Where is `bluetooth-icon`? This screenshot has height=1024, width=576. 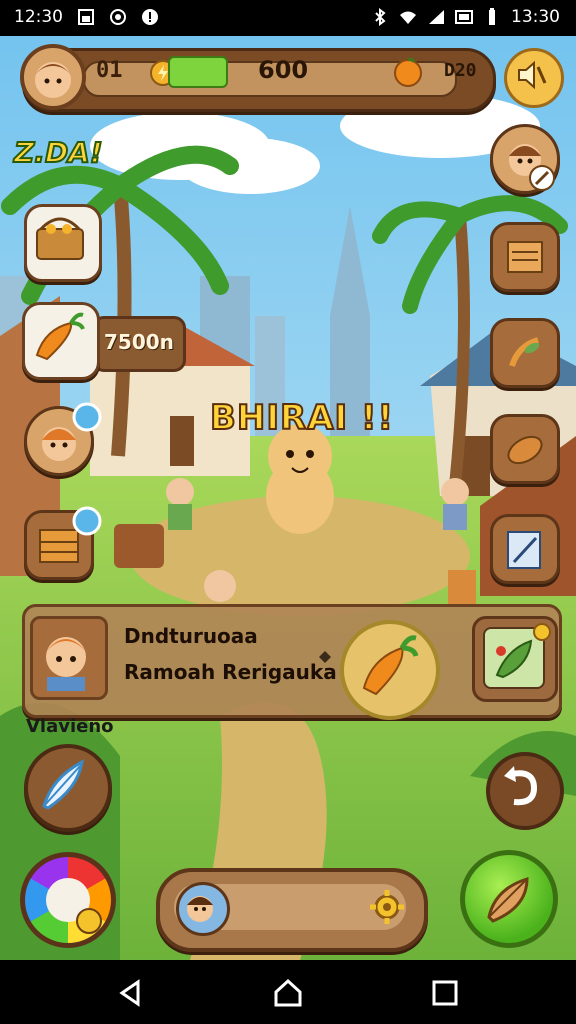 bluetooth-icon is located at coordinates (380, 17).